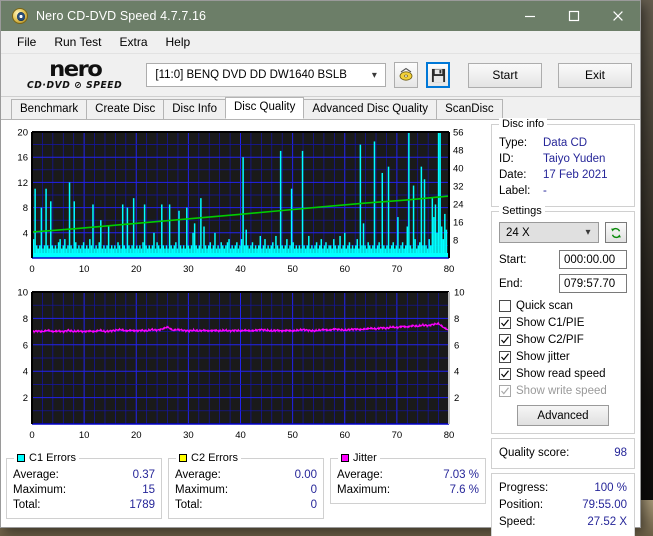  What do you see at coordinates (136, 269) in the screenshot?
I see `svg-text: 20` at bounding box center [136, 269].